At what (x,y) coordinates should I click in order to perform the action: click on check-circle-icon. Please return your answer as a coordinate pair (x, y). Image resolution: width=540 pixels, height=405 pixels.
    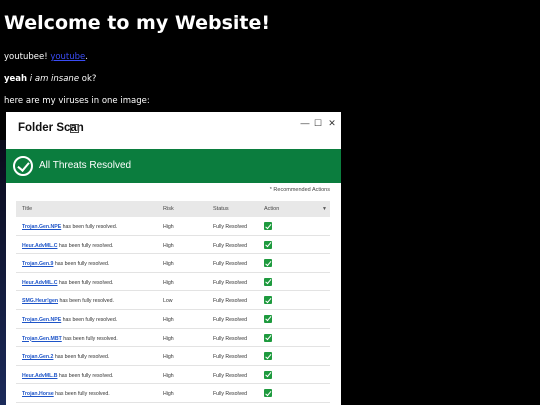
    Looking at the image, I should click on (23, 166).